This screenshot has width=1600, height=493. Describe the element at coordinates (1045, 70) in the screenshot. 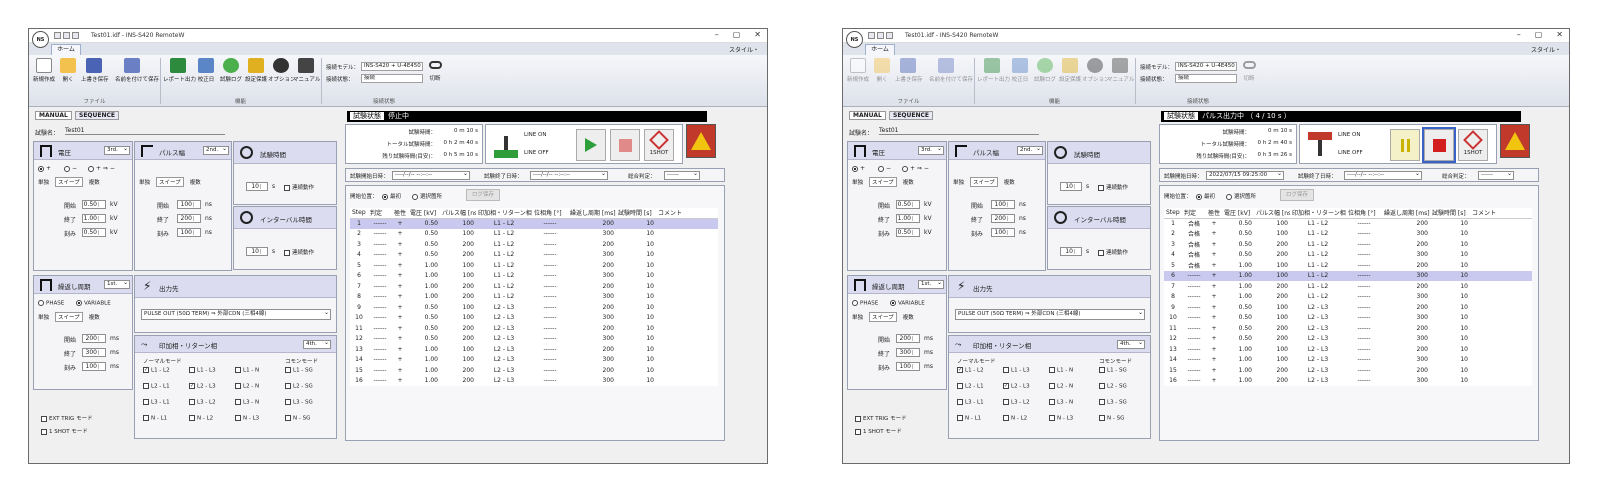

I see `test-log-button: 試験ログ` at that location.